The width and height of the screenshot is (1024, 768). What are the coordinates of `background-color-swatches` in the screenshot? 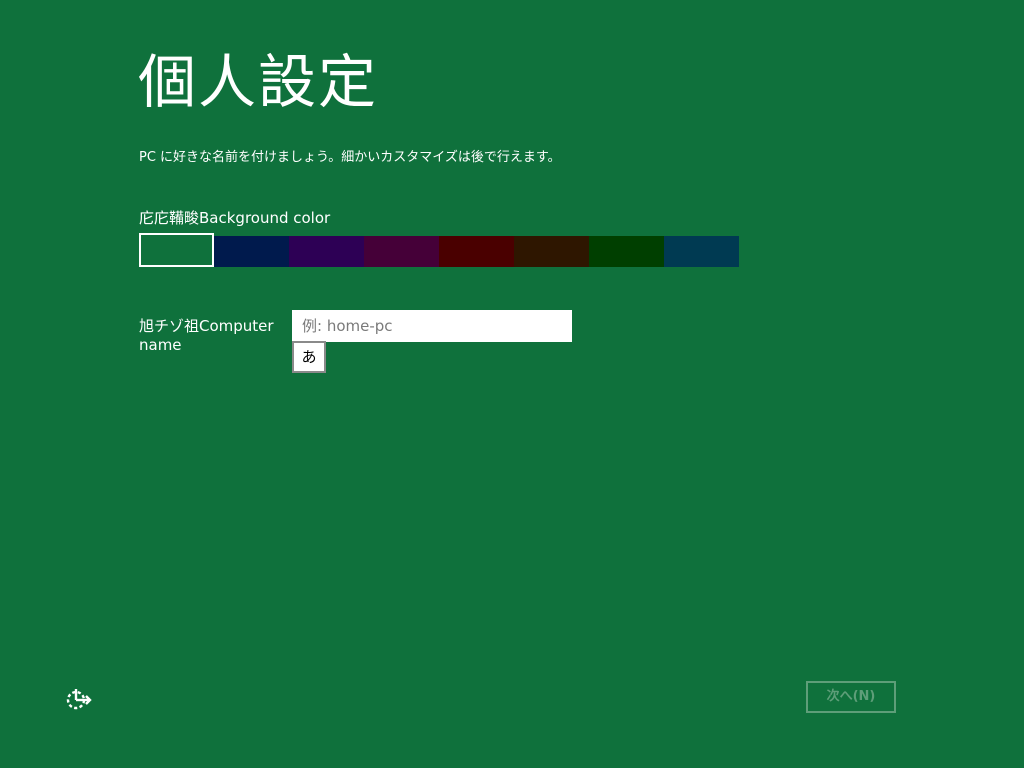 It's located at (439, 250).